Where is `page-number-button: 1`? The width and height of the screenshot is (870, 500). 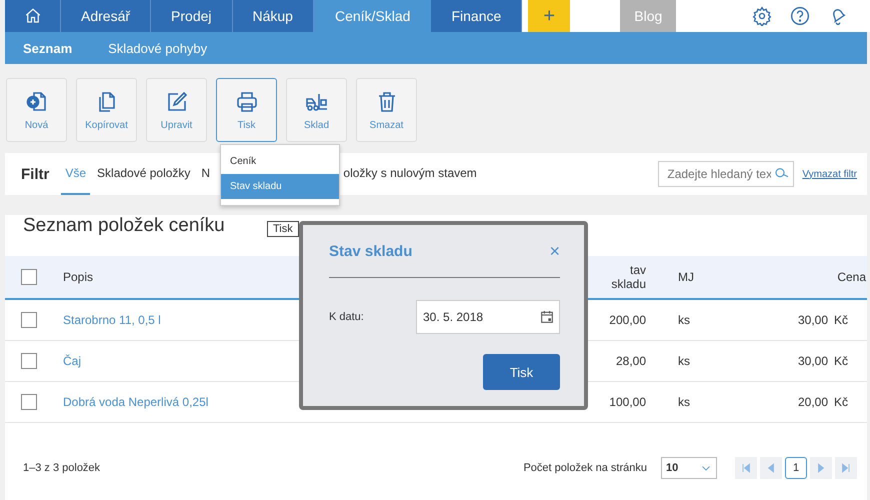 page-number-button: 1 is located at coordinates (796, 468).